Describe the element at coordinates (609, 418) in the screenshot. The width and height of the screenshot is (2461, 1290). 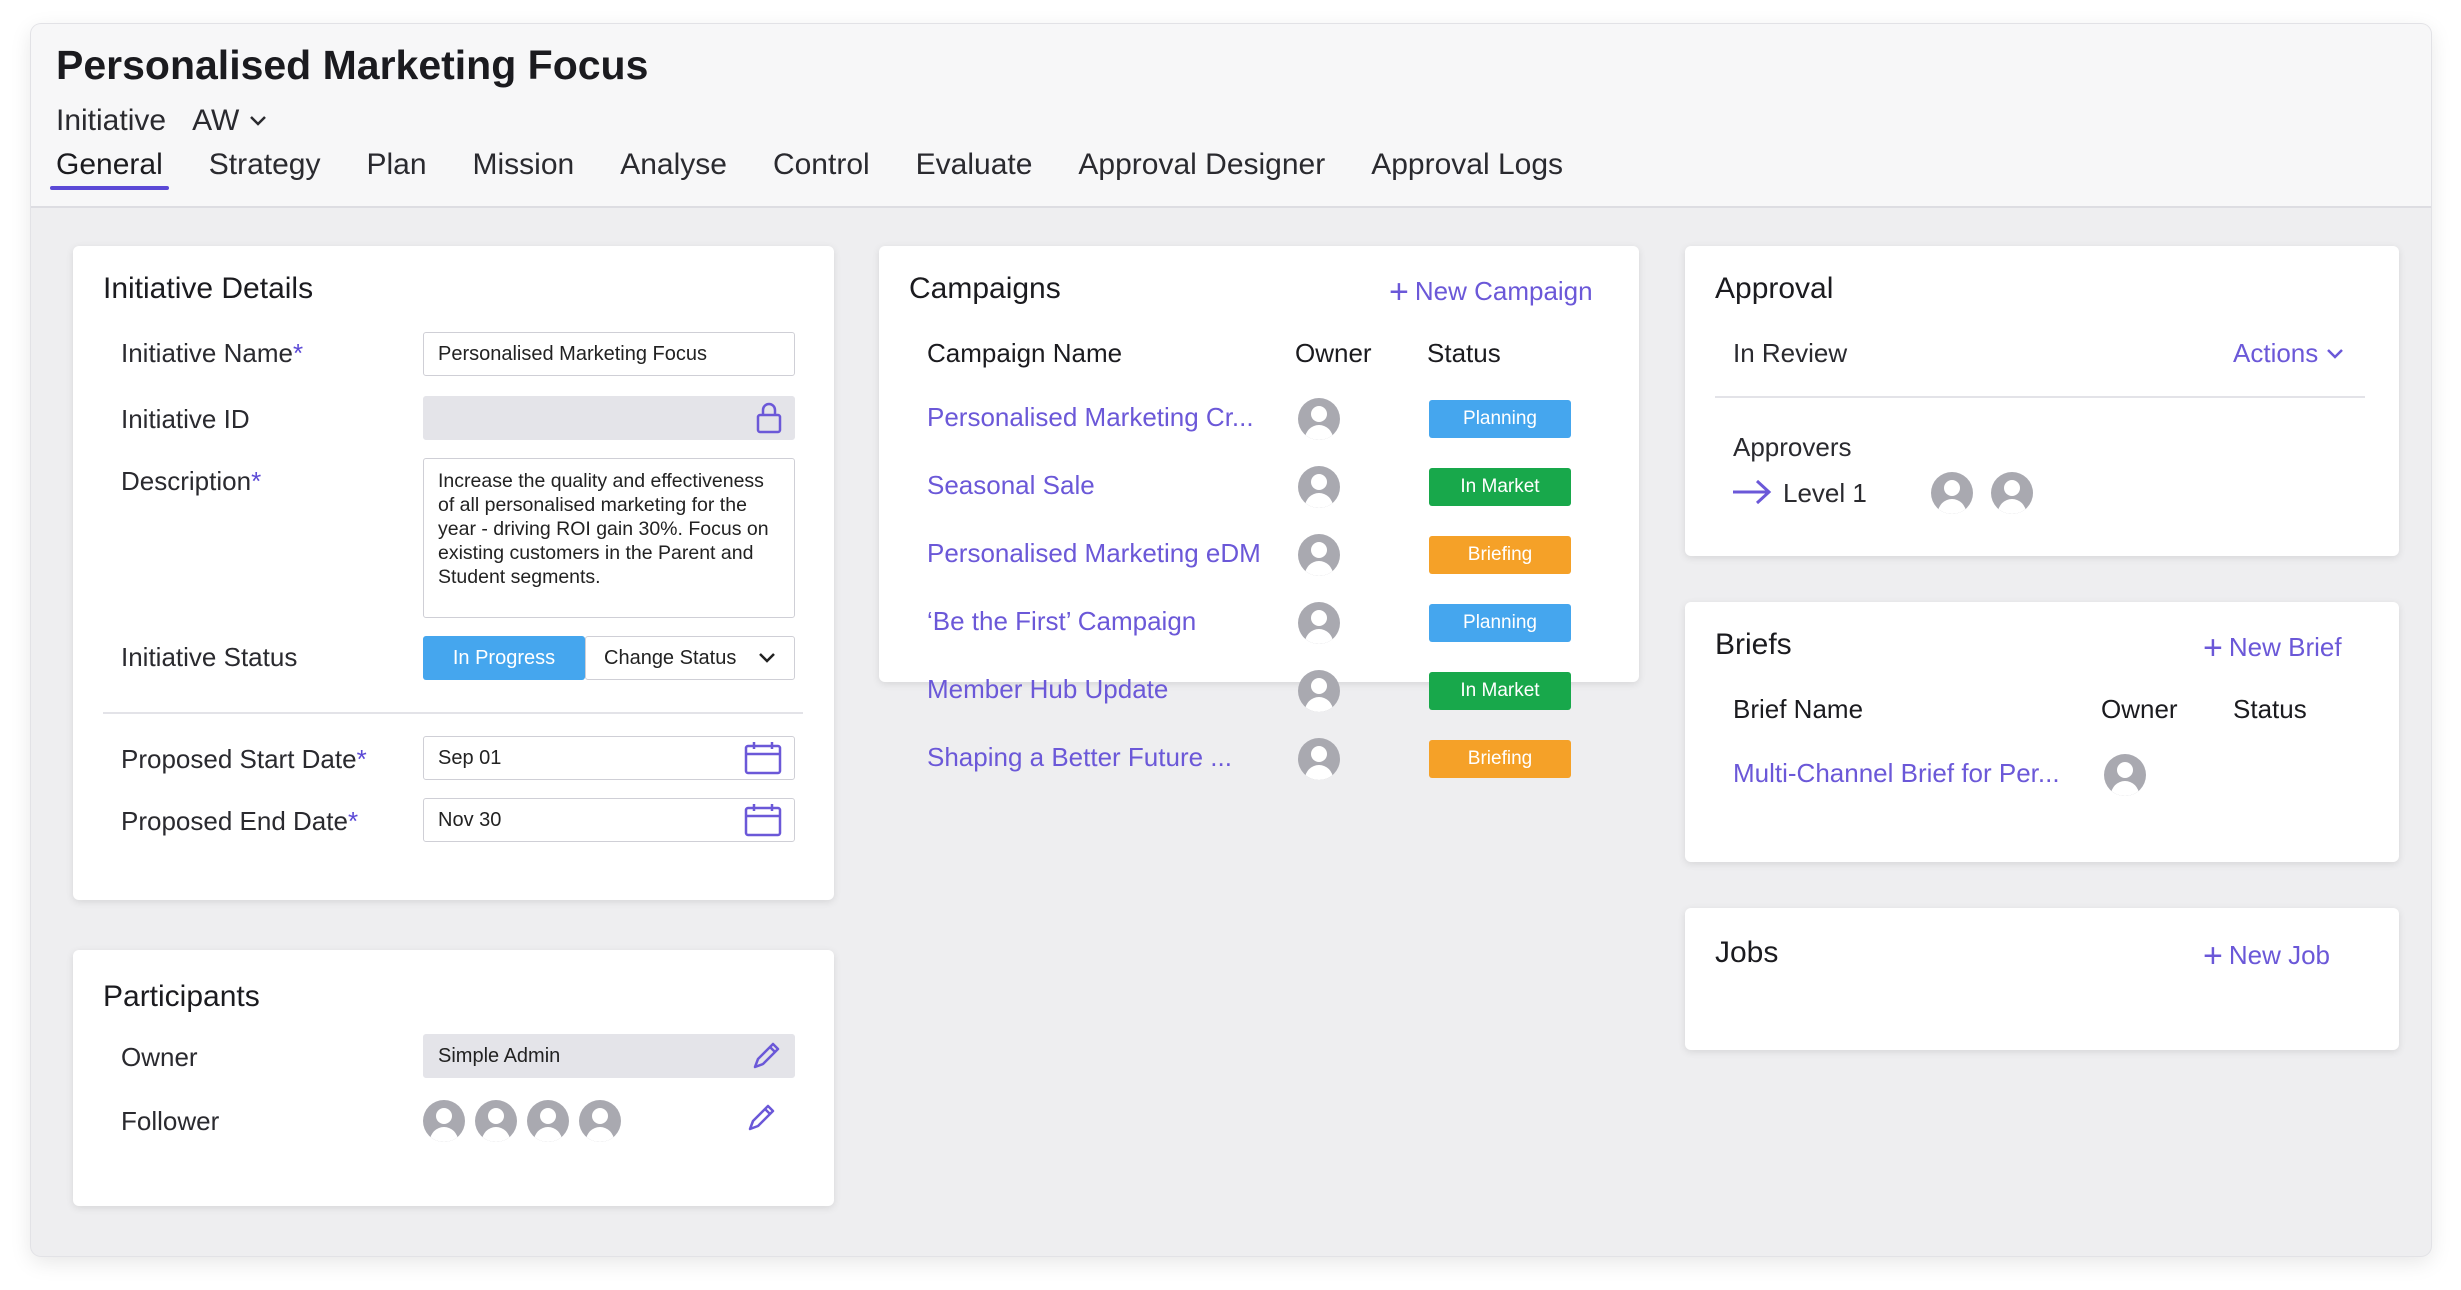
I see `initiative-id-field` at that location.